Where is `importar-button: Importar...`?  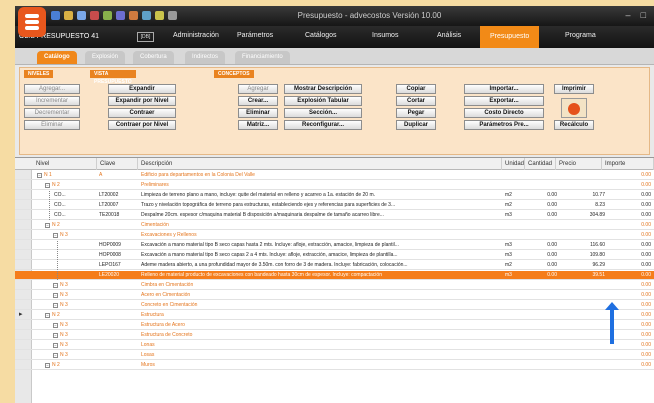
importar-button: Importar... is located at coordinates (504, 89).